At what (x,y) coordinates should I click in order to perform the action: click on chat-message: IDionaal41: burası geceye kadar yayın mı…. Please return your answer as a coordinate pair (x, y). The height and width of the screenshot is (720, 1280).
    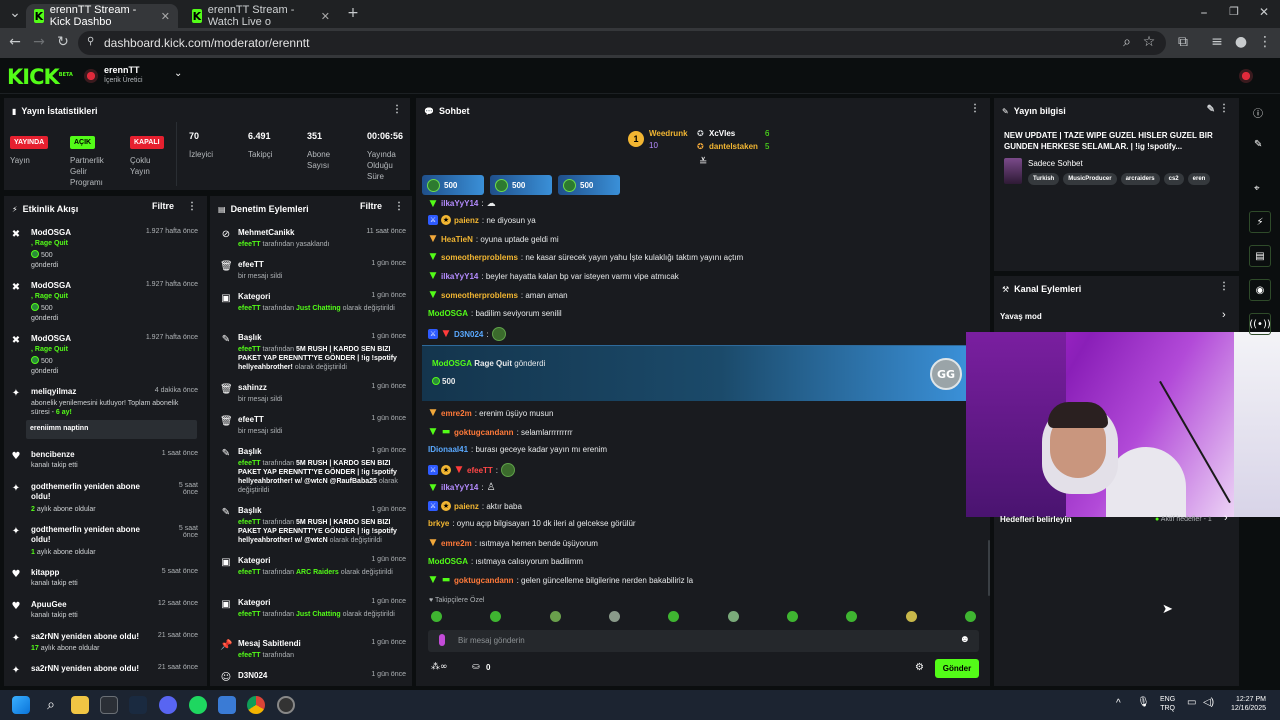
    Looking at the image, I should click on (517, 449).